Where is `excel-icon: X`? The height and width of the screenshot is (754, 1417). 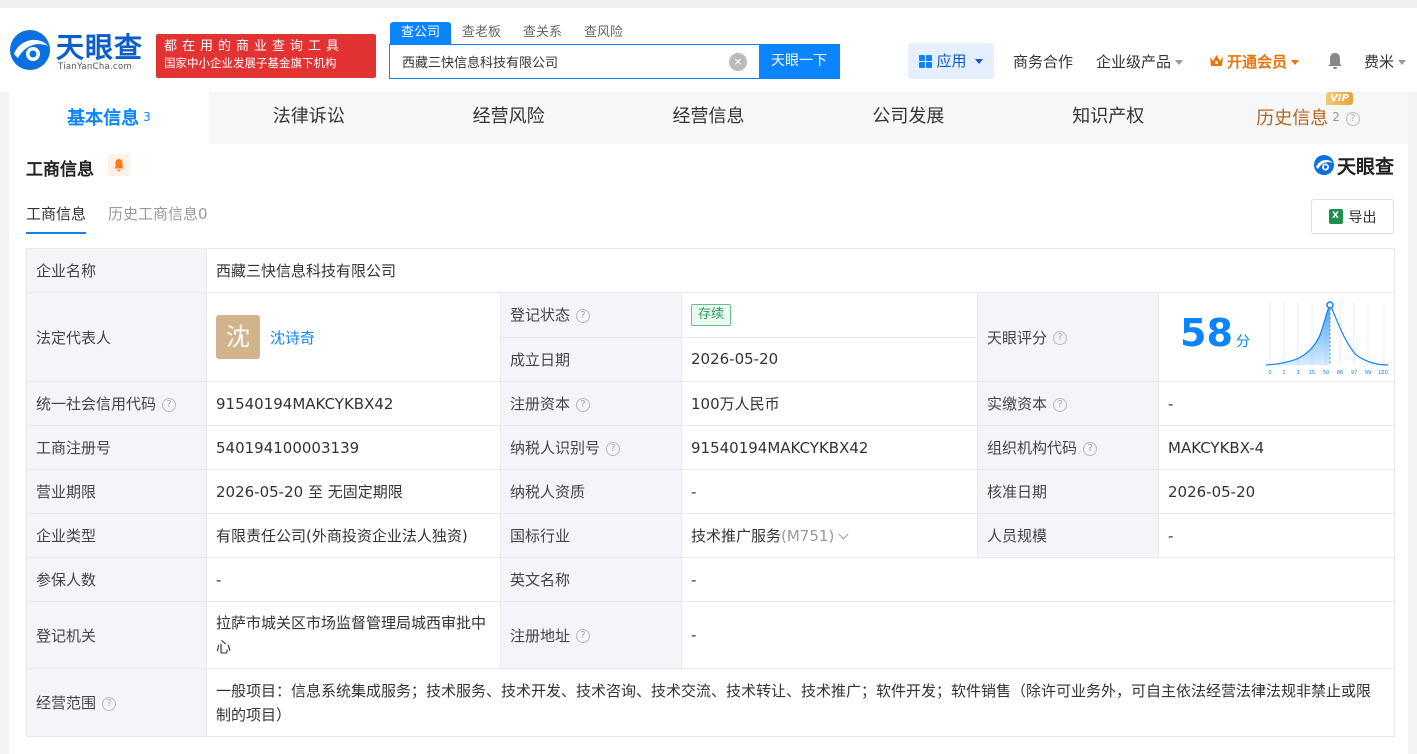
excel-icon: X is located at coordinates (1335, 216).